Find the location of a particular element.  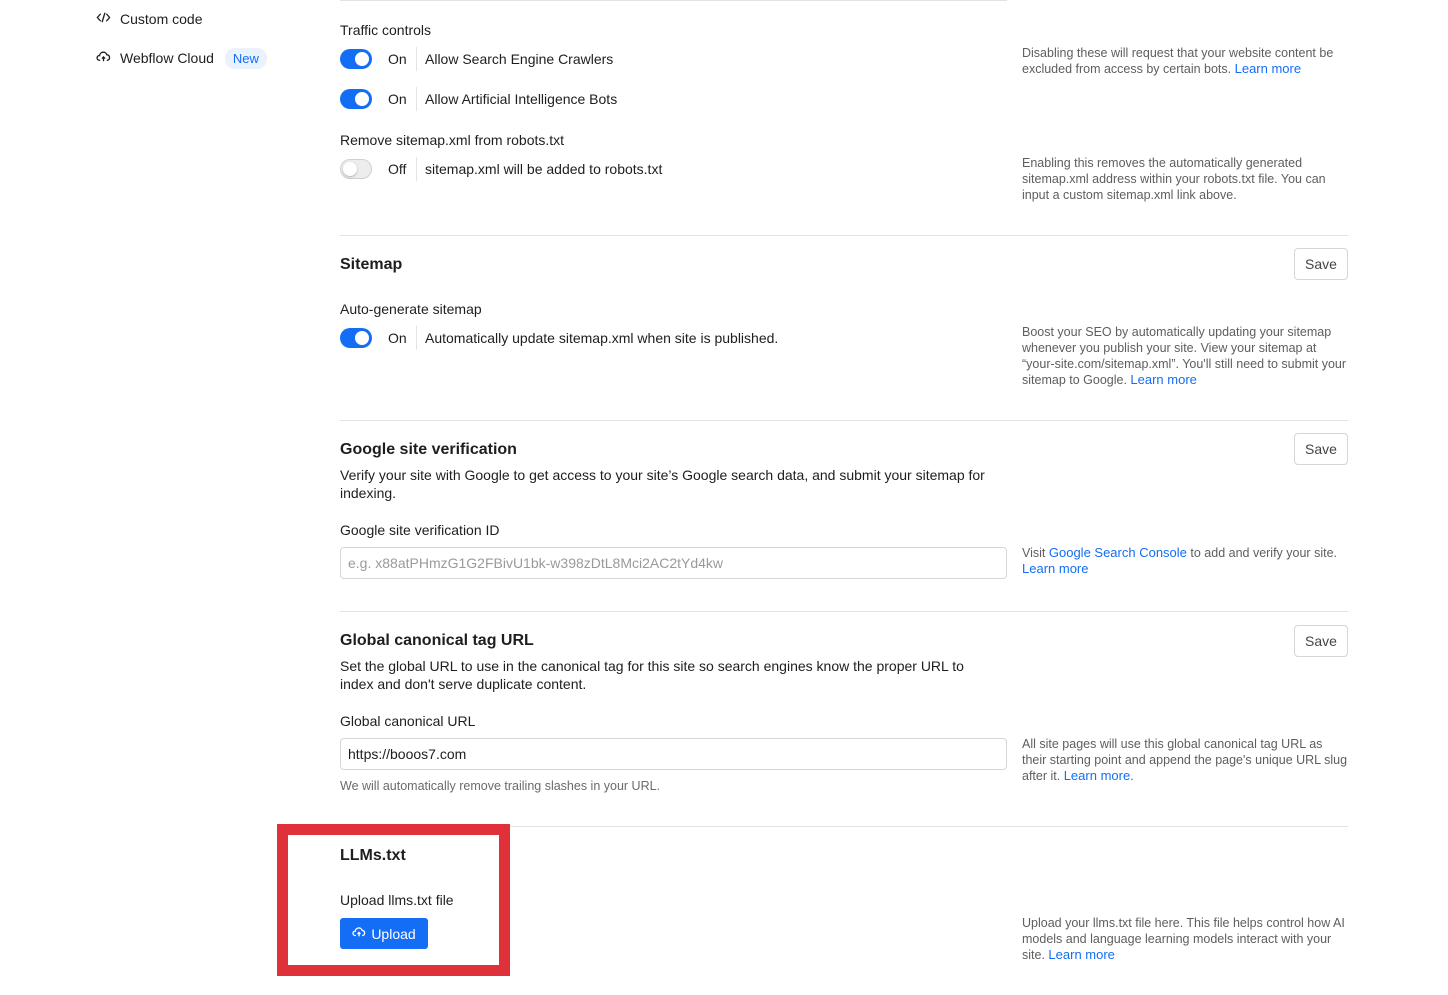

google-save-button: Save is located at coordinates (1321, 449).